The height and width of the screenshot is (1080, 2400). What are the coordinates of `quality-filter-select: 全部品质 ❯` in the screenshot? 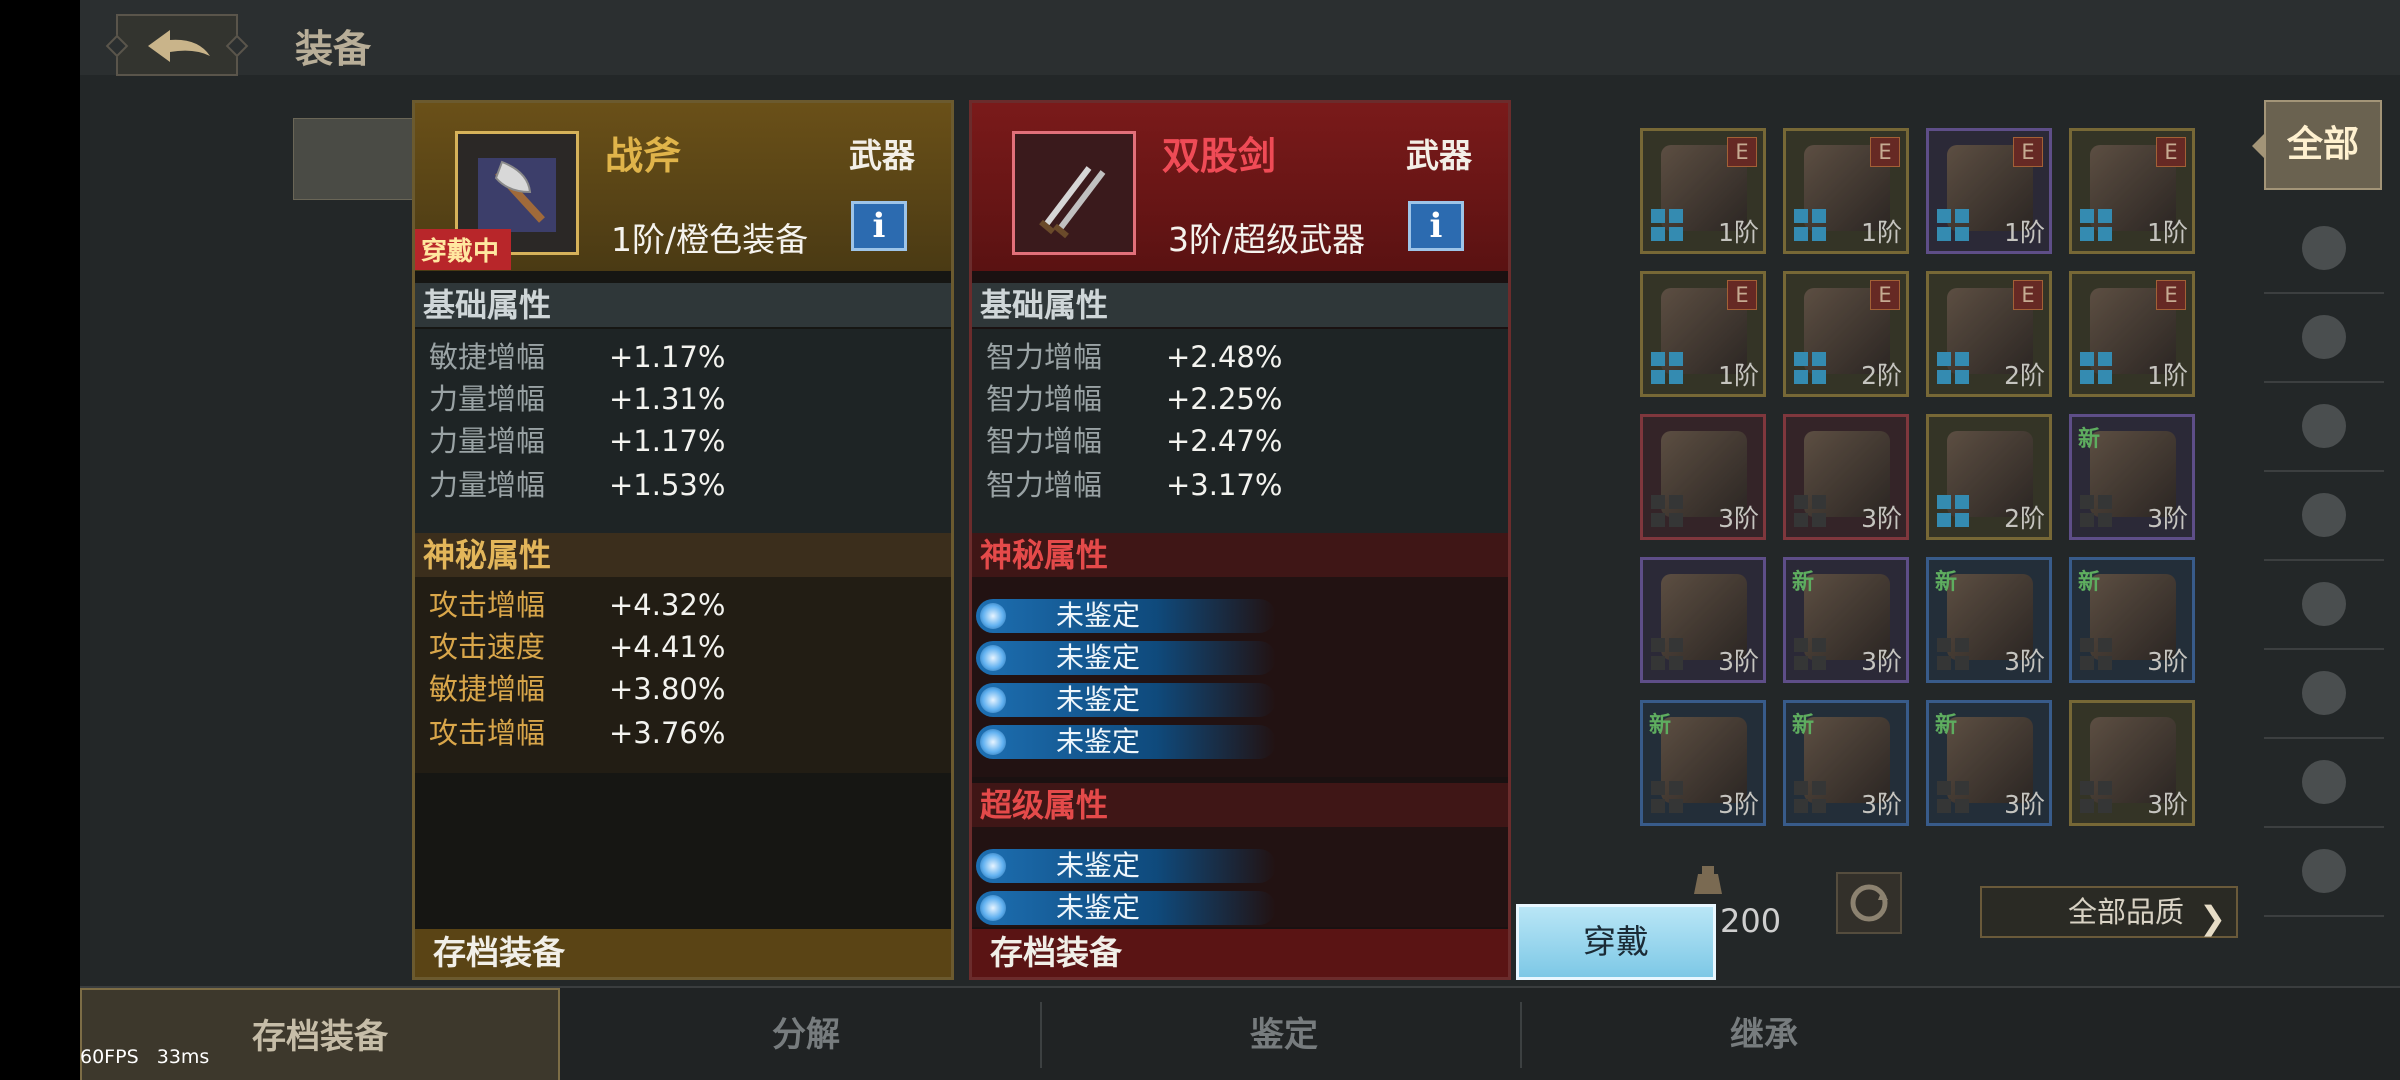 It's located at (2109, 912).